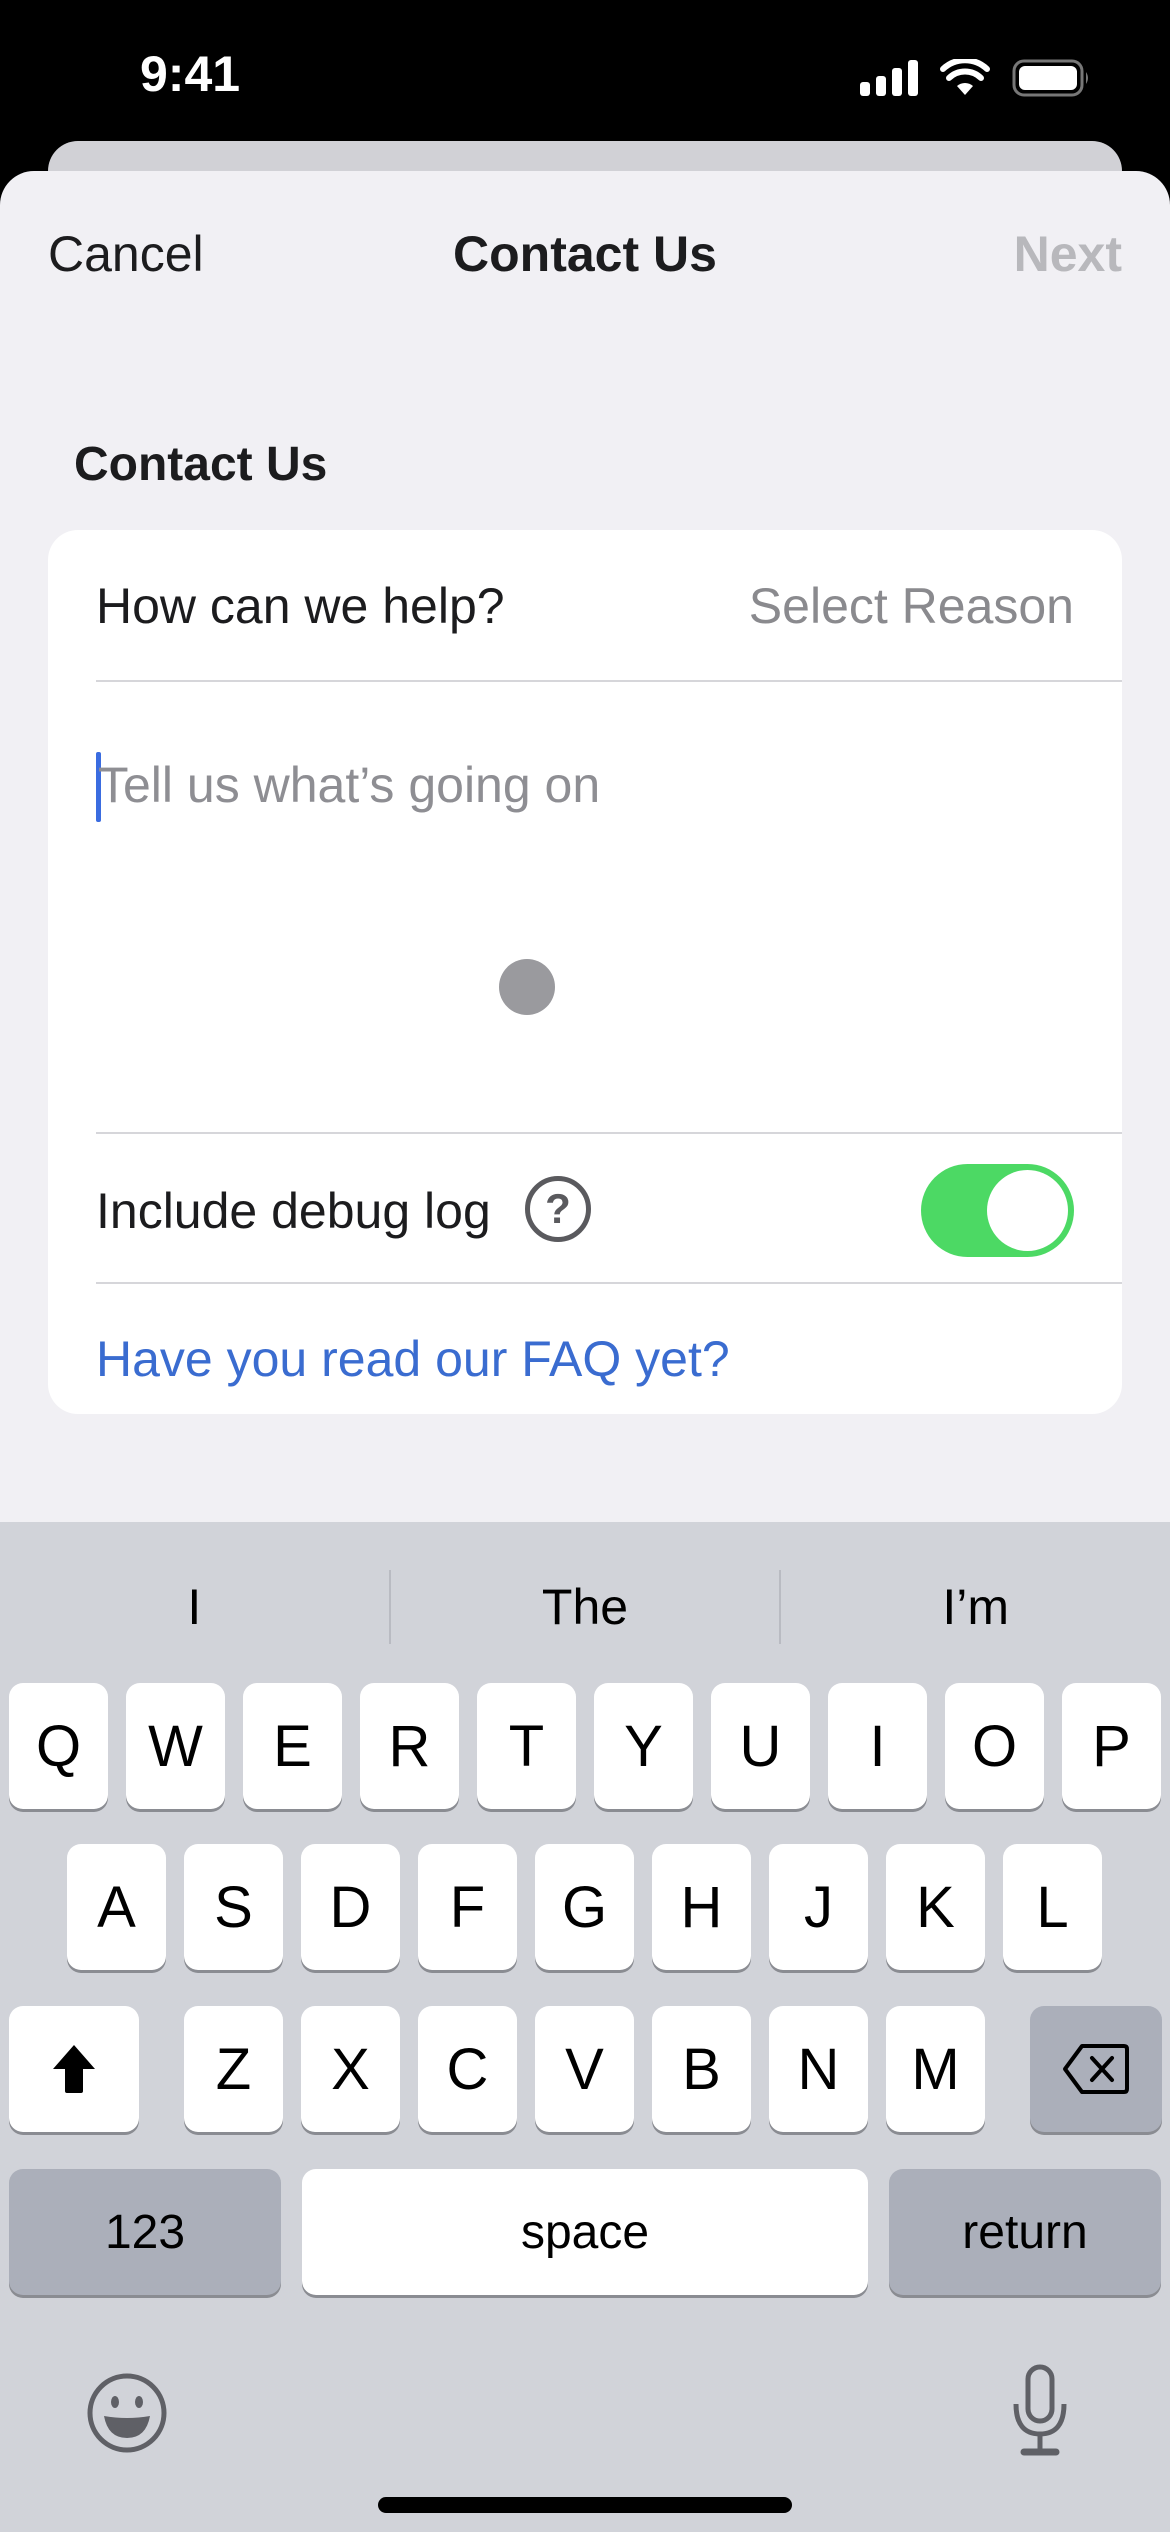  I want to click on reason-label: How can we help?, so click(300, 606).